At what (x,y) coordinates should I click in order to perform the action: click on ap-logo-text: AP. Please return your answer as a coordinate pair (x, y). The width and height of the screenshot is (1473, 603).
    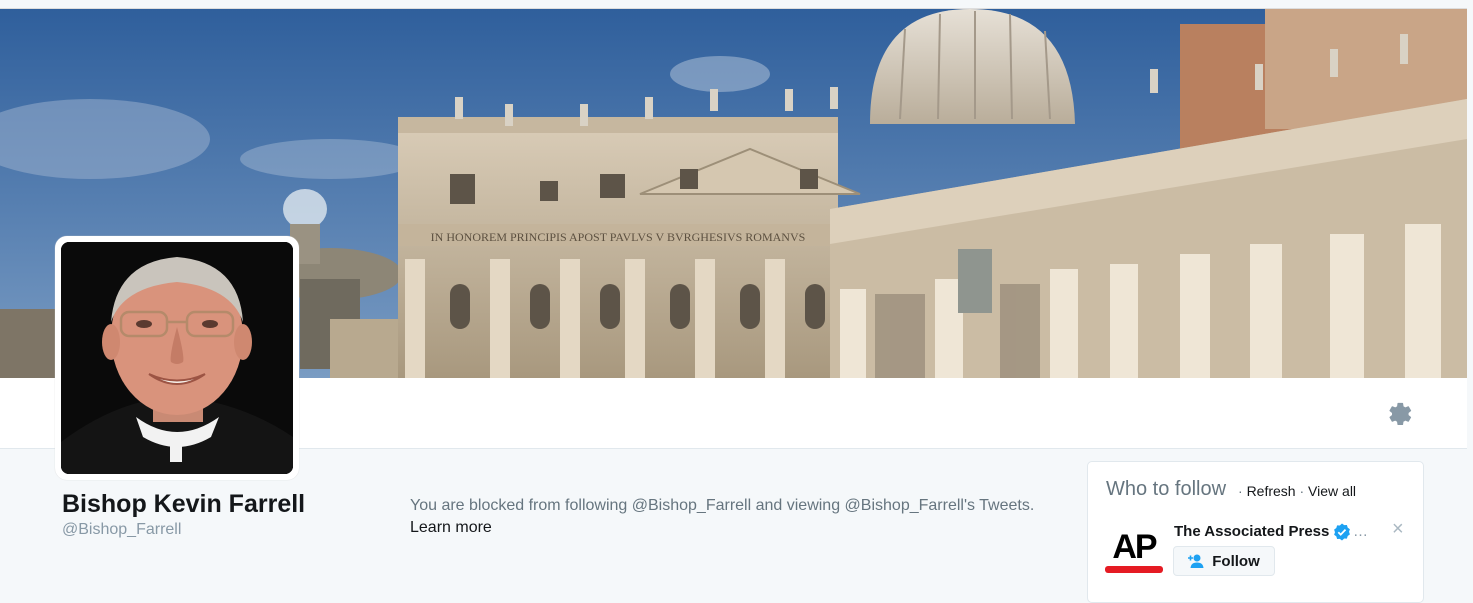
    Looking at the image, I should click on (1134, 547).